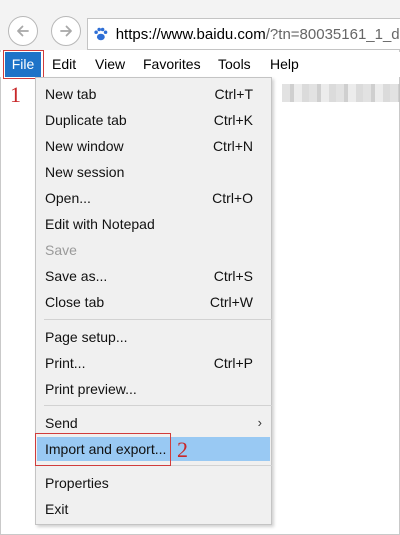  What do you see at coordinates (234, 64) in the screenshot?
I see `menu-tools: Tools` at bounding box center [234, 64].